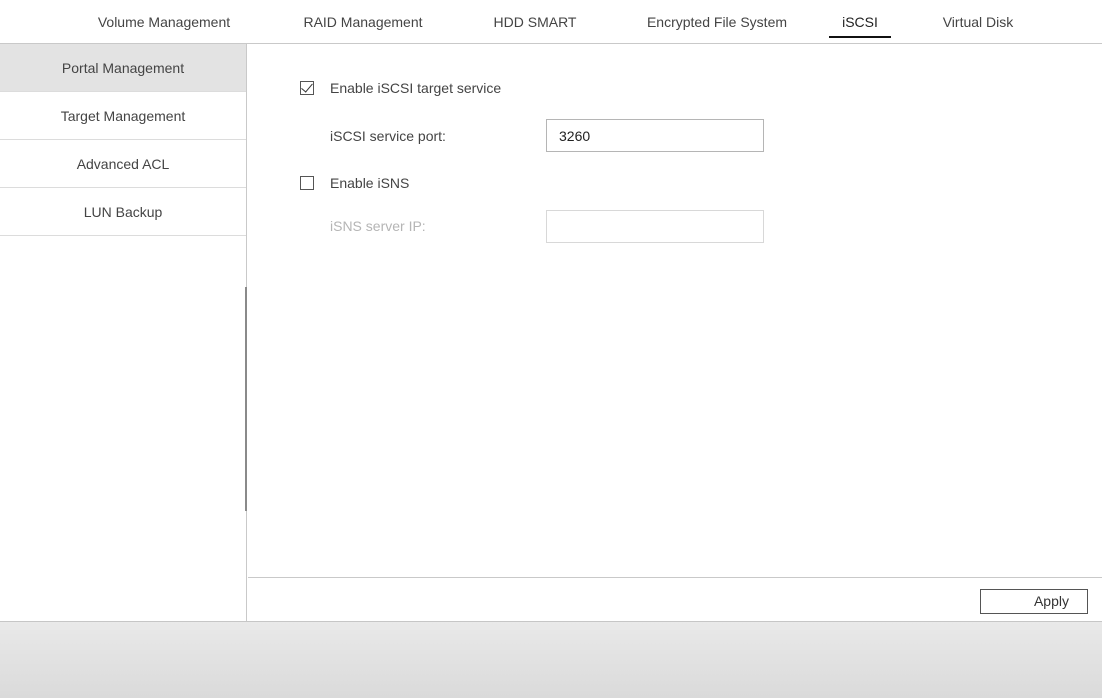 The height and width of the screenshot is (698, 1102). I want to click on sidebar-item-advanced-acl: Advanced ACL, so click(123, 164).